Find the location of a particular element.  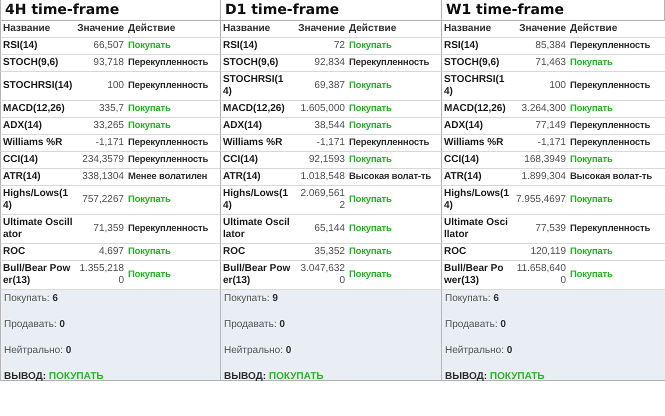

indicator-value: 93,718 is located at coordinates (101, 63).